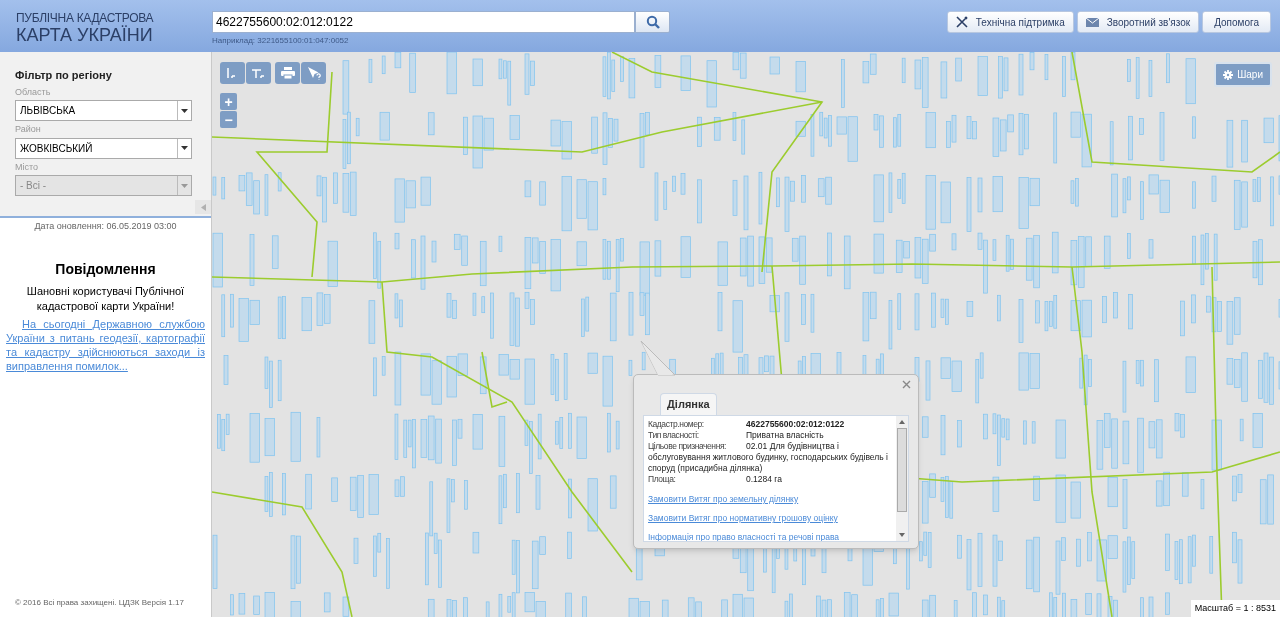  I want to click on logo-text: ПУБЛІЧНА КАДАСТРОВА, so click(85, 18).